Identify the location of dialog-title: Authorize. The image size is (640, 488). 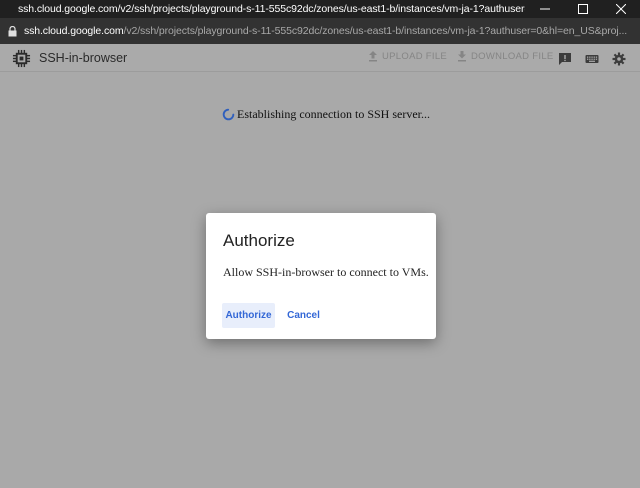
(259, 240).